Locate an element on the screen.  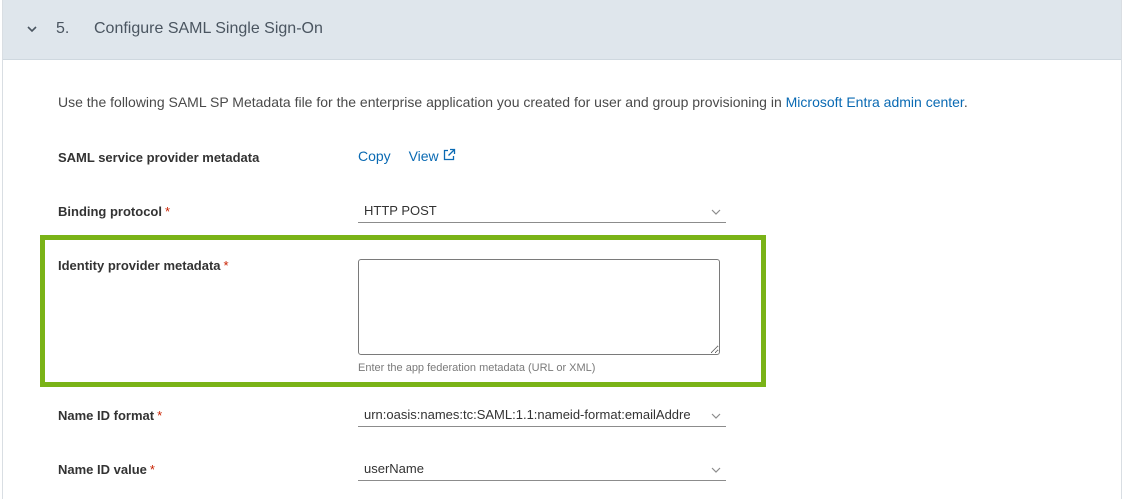
idp-metadata-label: Identity provider metadata * is located at coordinates (143, 265).